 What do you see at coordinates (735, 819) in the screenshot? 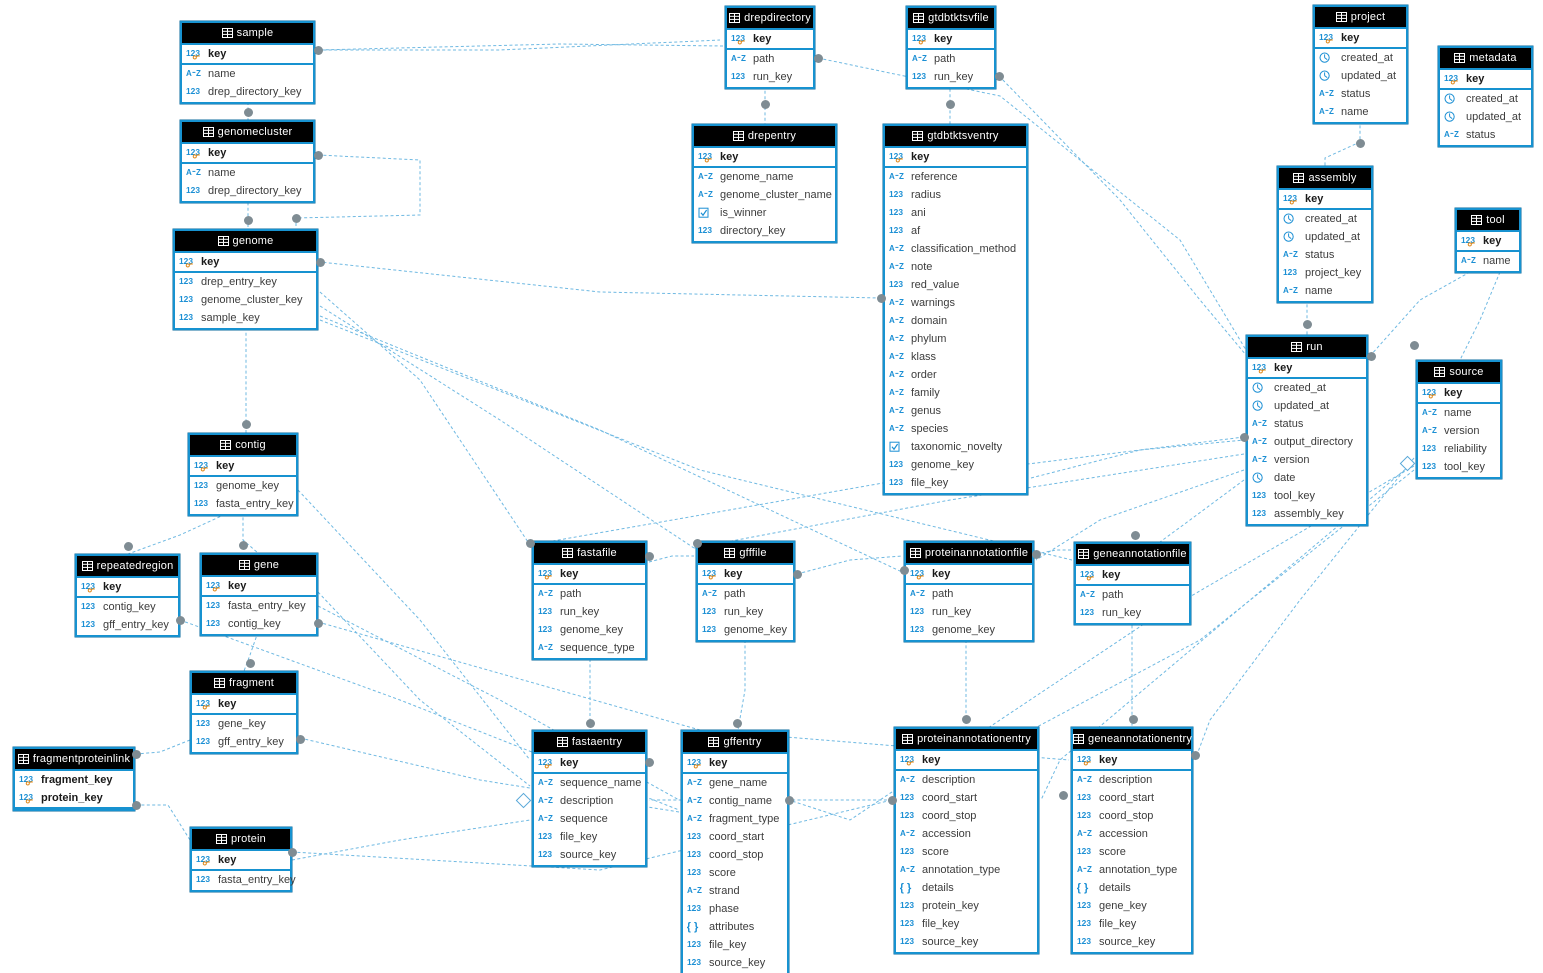
I see `field-fragment_type: A Zfragment_type` at bounding box center [735, 819].